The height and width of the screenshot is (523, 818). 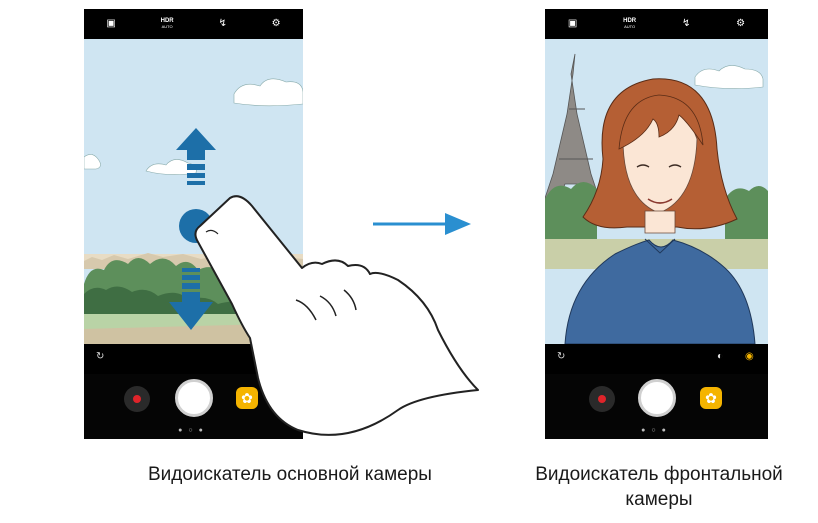 What do you see at coordinates (290, 474) in the screenshot?
I see `rear-camera-caption: Видоискатель основной камеры` at bounding box center [290, 474].